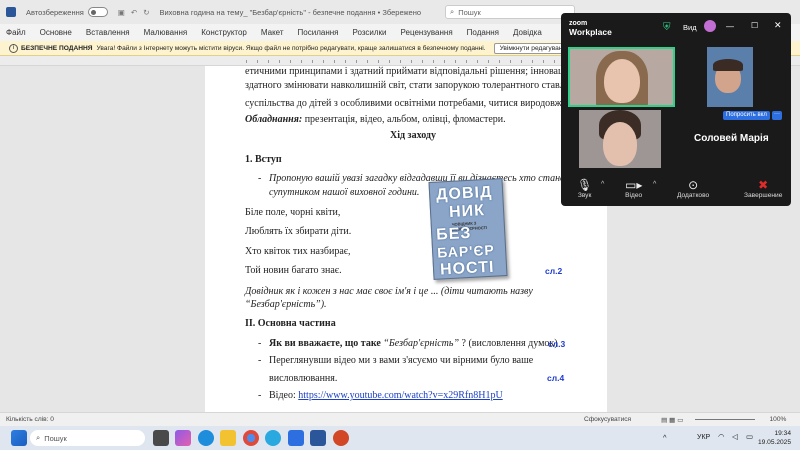  What do you see at coordinates (509, 343) in the screenshot?
I see `question-1-rest: ? (висловлення думок)` at bounding box center [509, 343].